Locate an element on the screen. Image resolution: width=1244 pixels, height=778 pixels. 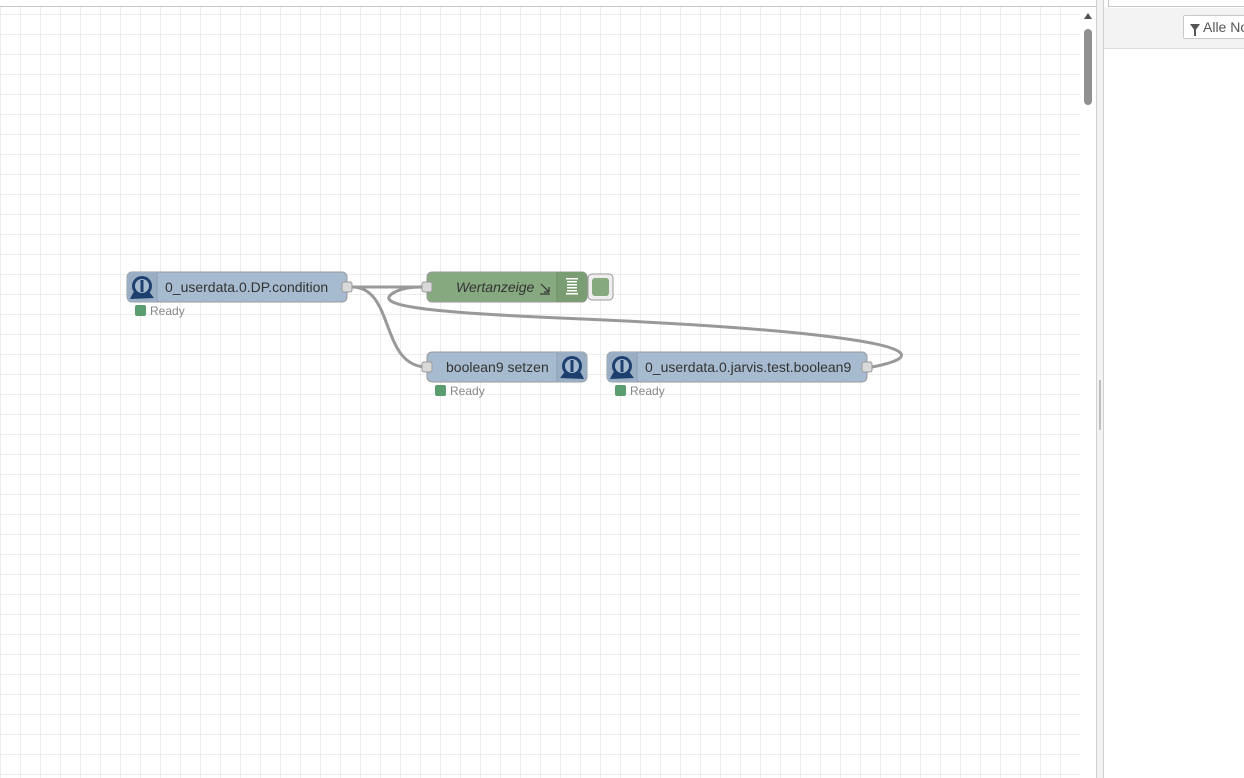
filter-label: Alle No is located at coordinates (1223, 27).